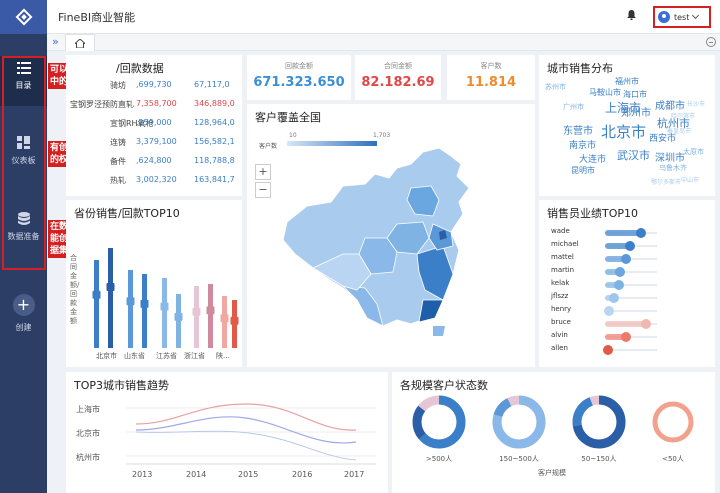 This screenshot has width=720, height=493. Describe the element at coordinates (682, 17) in the screenshot. I see `user-menu: test` at that location.